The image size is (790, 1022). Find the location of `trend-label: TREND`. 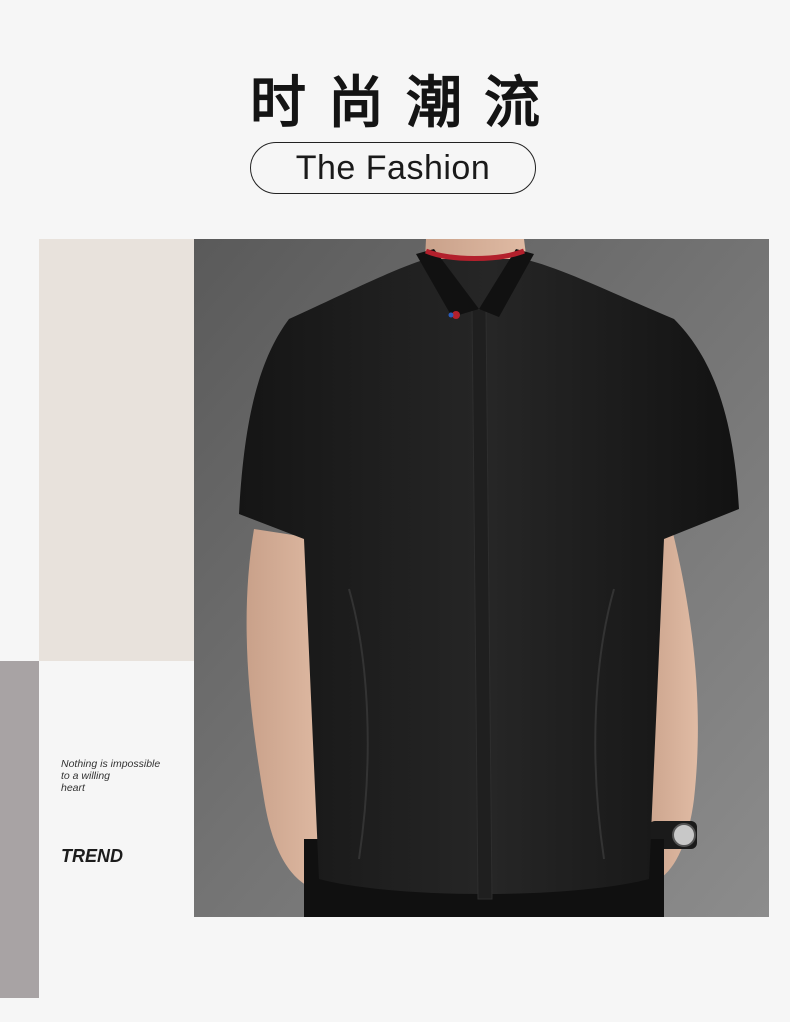

trend-label: TREND is located at coordinates (92, 856).